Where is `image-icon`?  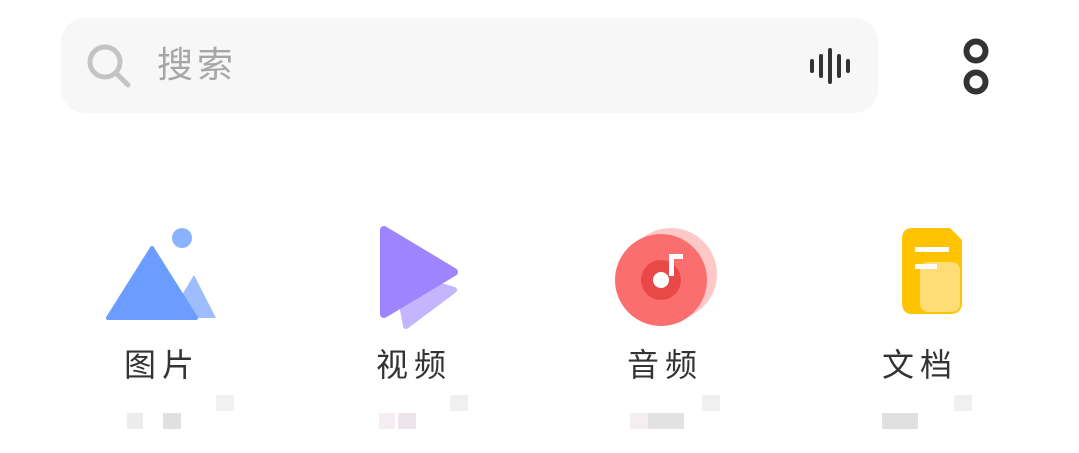
image-icon is located at coordinates (161, 274).